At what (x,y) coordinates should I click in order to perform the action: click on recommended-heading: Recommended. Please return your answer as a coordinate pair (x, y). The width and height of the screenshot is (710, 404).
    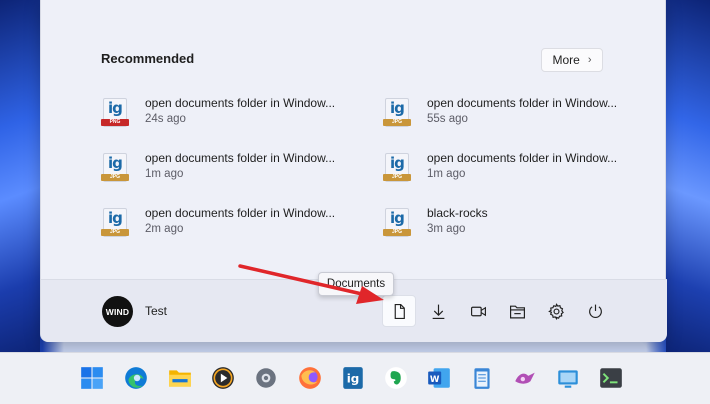
    Looking at the image, I should click on (148, 58).